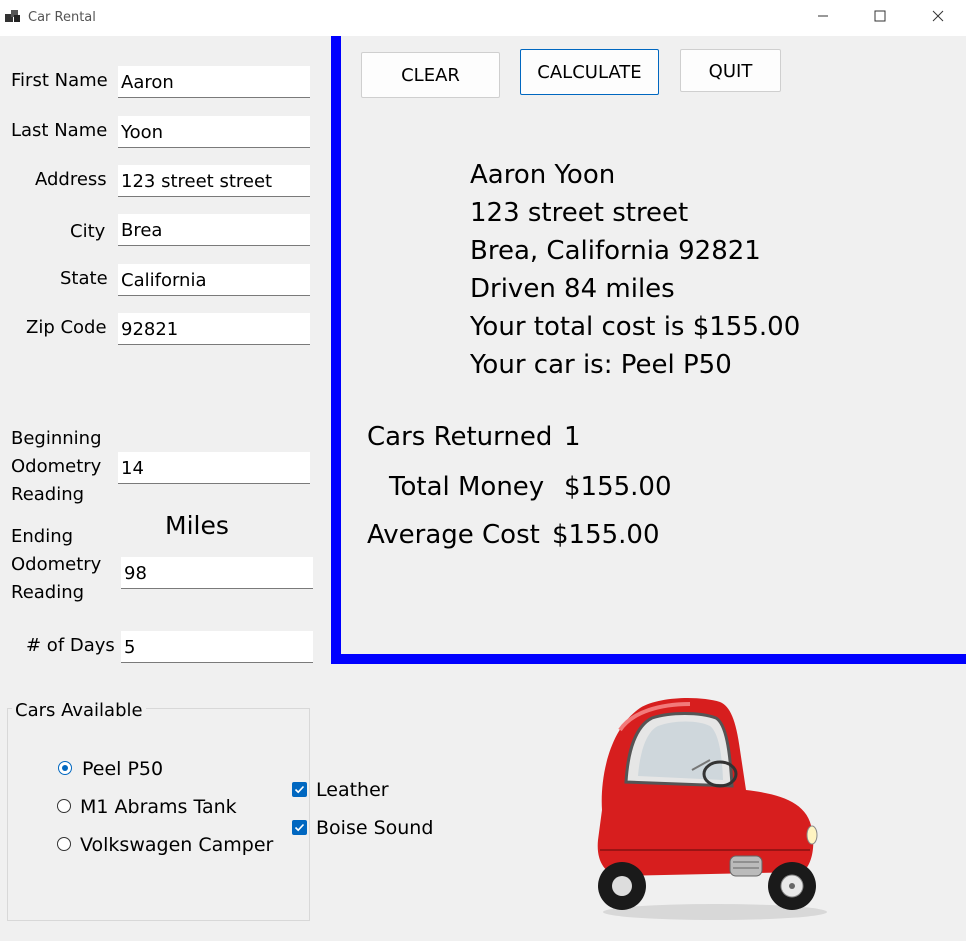 This screenshot has width=966, height=941. I want to click on title-bar: Car Rental, so click(483, 18).